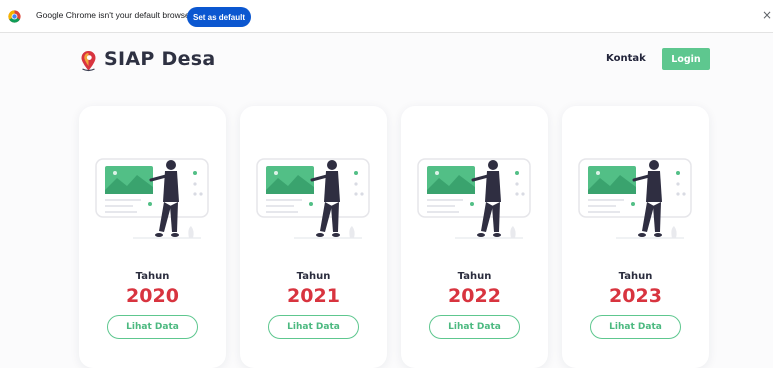 Image resolution: width=773 pixels, height=368 pixels. I want to click on year-card-2022: Tahun 2022 Lihat Data, so click(474, 237).